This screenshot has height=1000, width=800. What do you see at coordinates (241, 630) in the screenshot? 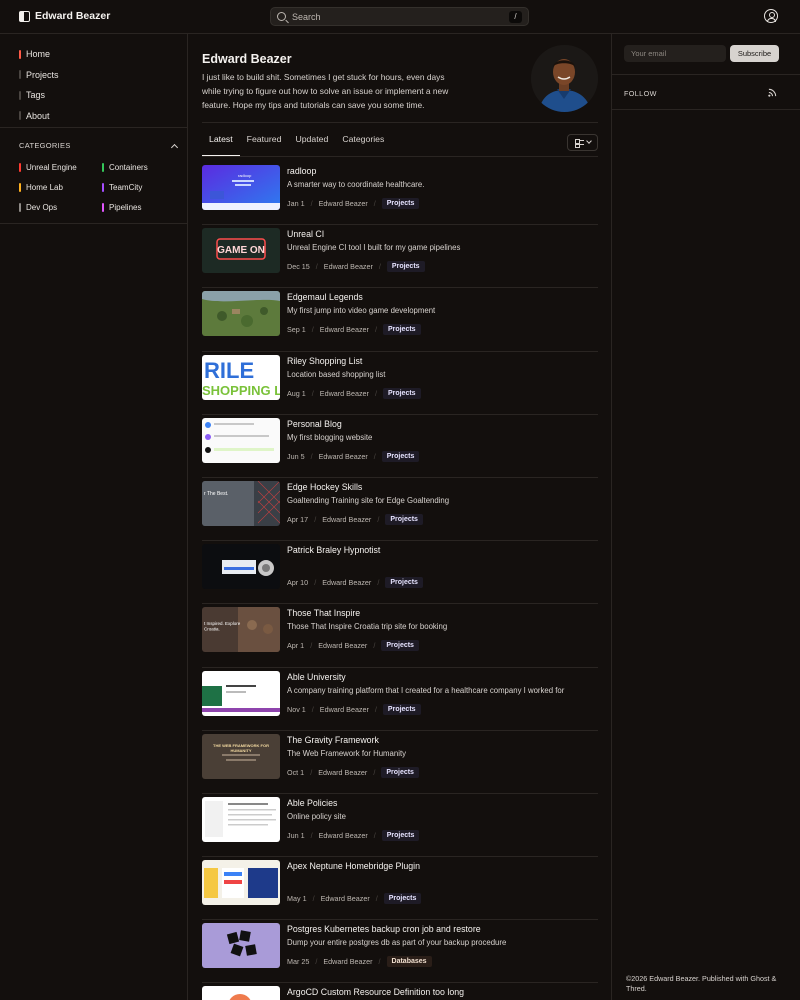
I see `post-thumbnail: t Inspired. Explore Croatia.` at bounding box center [241, 630].